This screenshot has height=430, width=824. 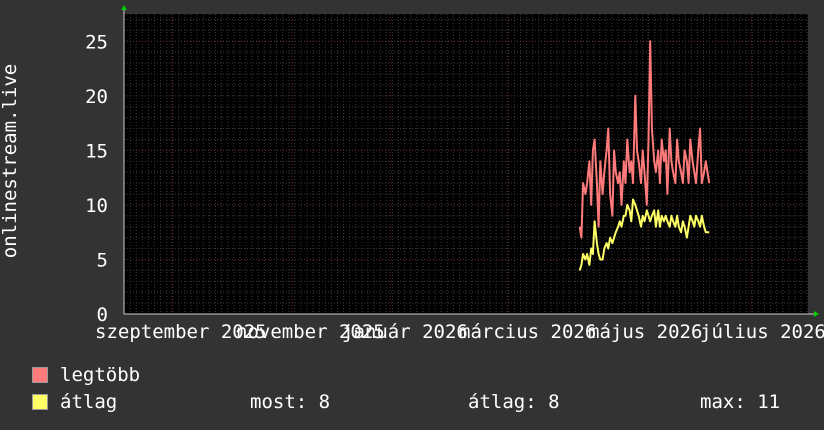 I want to click on y-axis-label: onlinestream.live, so click(x=10, y=161).